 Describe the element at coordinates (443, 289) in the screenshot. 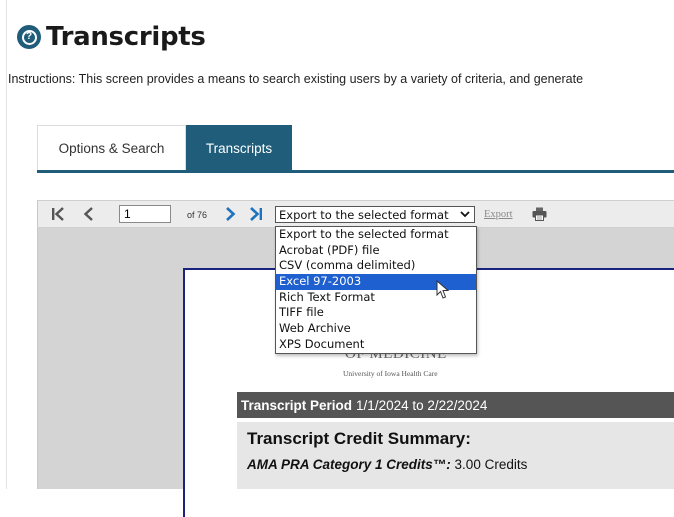

I see `mouse-cursor-icon` at that location.